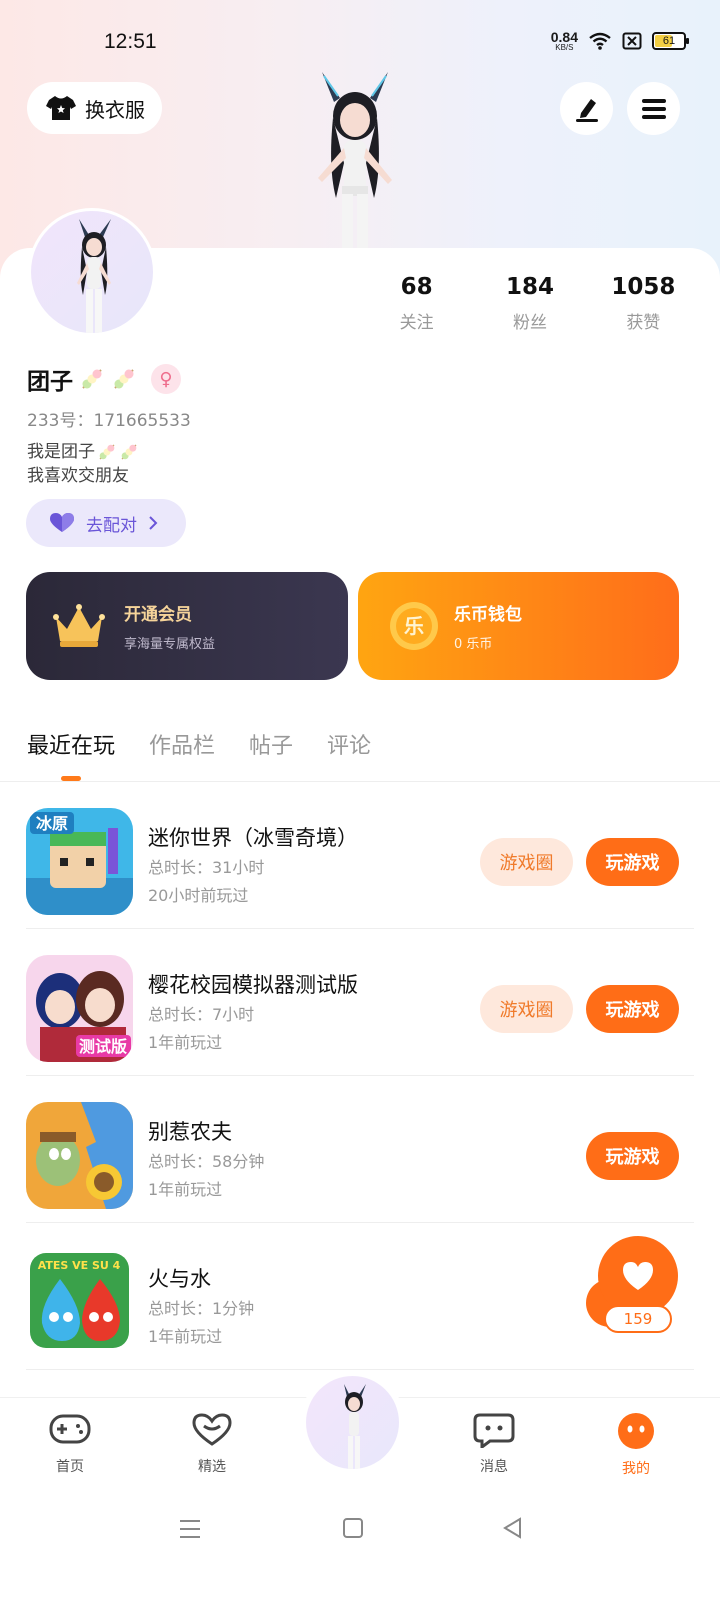 Image resolution: width=720 pixels, height=1600 pixels. What do you see at coordinates (212, 1429) in the screenshot?
I see `heart-chat-icon` at bounding box center [212, 1429].